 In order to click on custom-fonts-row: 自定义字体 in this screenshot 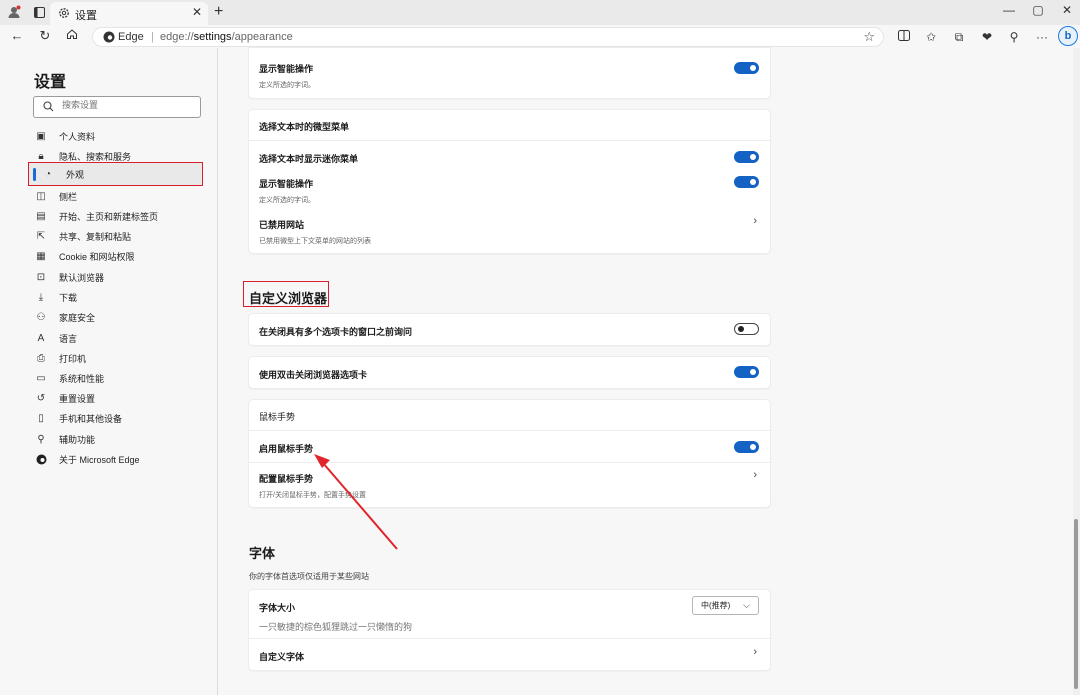, I will do `click(509, 656)`.